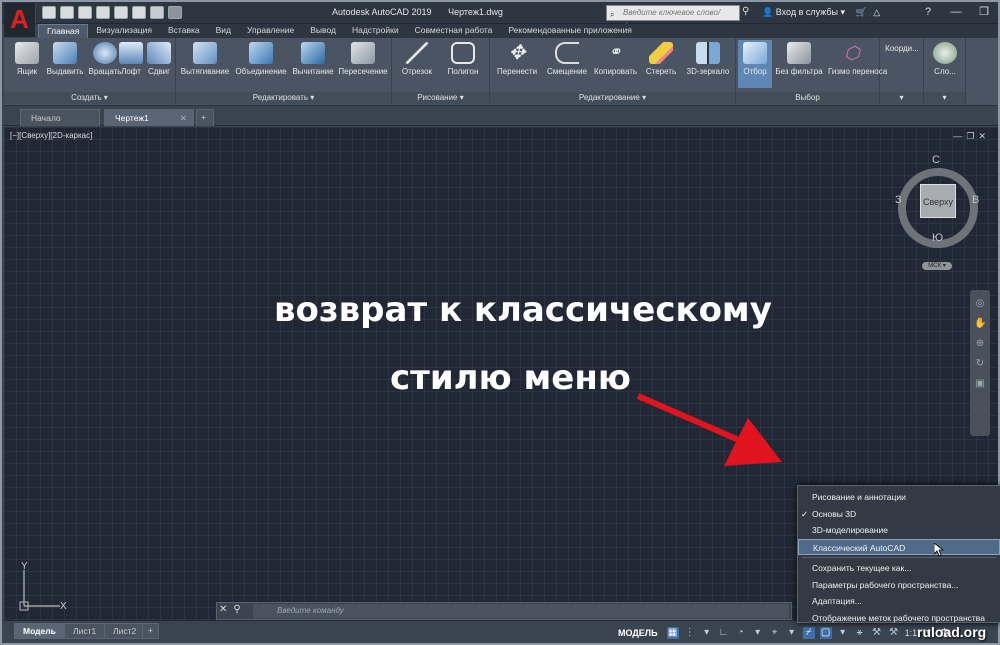  What do you see at coordinates (944, 98) in the screenshot?
I see `layers-expand: ▾` at bounding box center [944, 98].